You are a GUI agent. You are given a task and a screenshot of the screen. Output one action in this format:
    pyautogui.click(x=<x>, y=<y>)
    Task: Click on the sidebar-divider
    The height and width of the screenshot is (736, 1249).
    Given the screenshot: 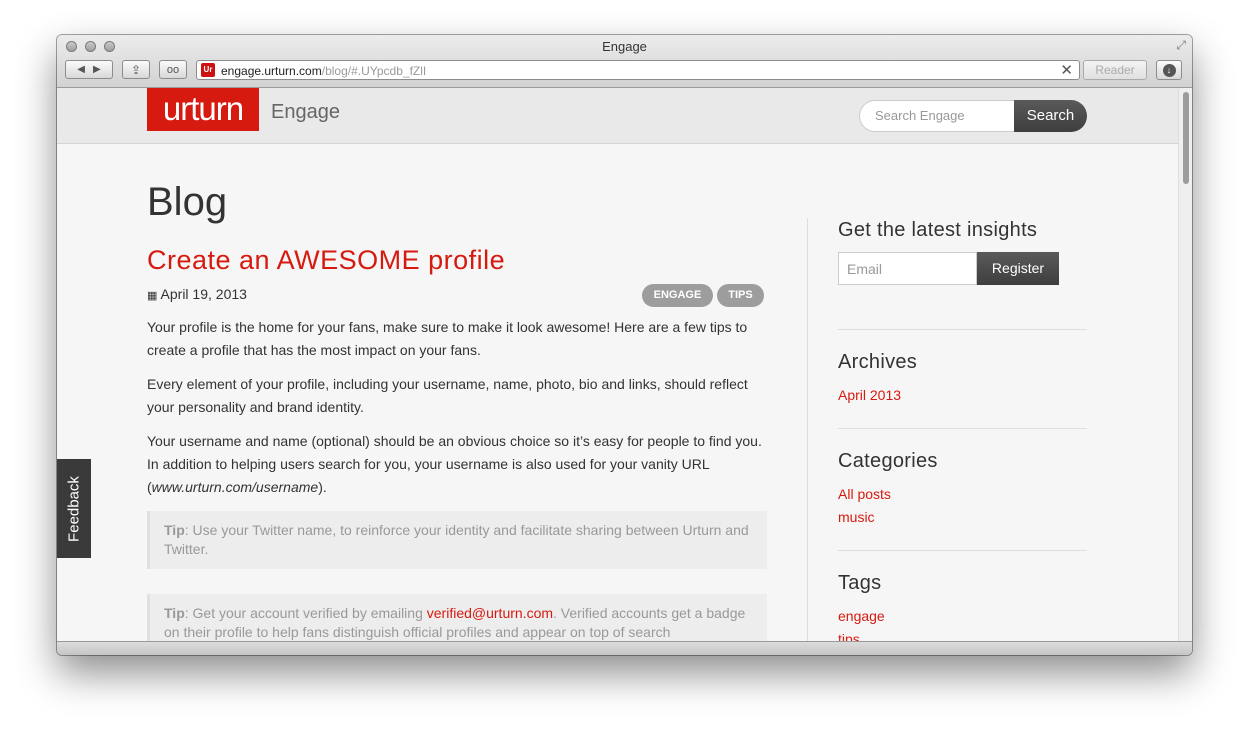 What is the action you would take?
    pyautogui.click(x=807, y=429)
    